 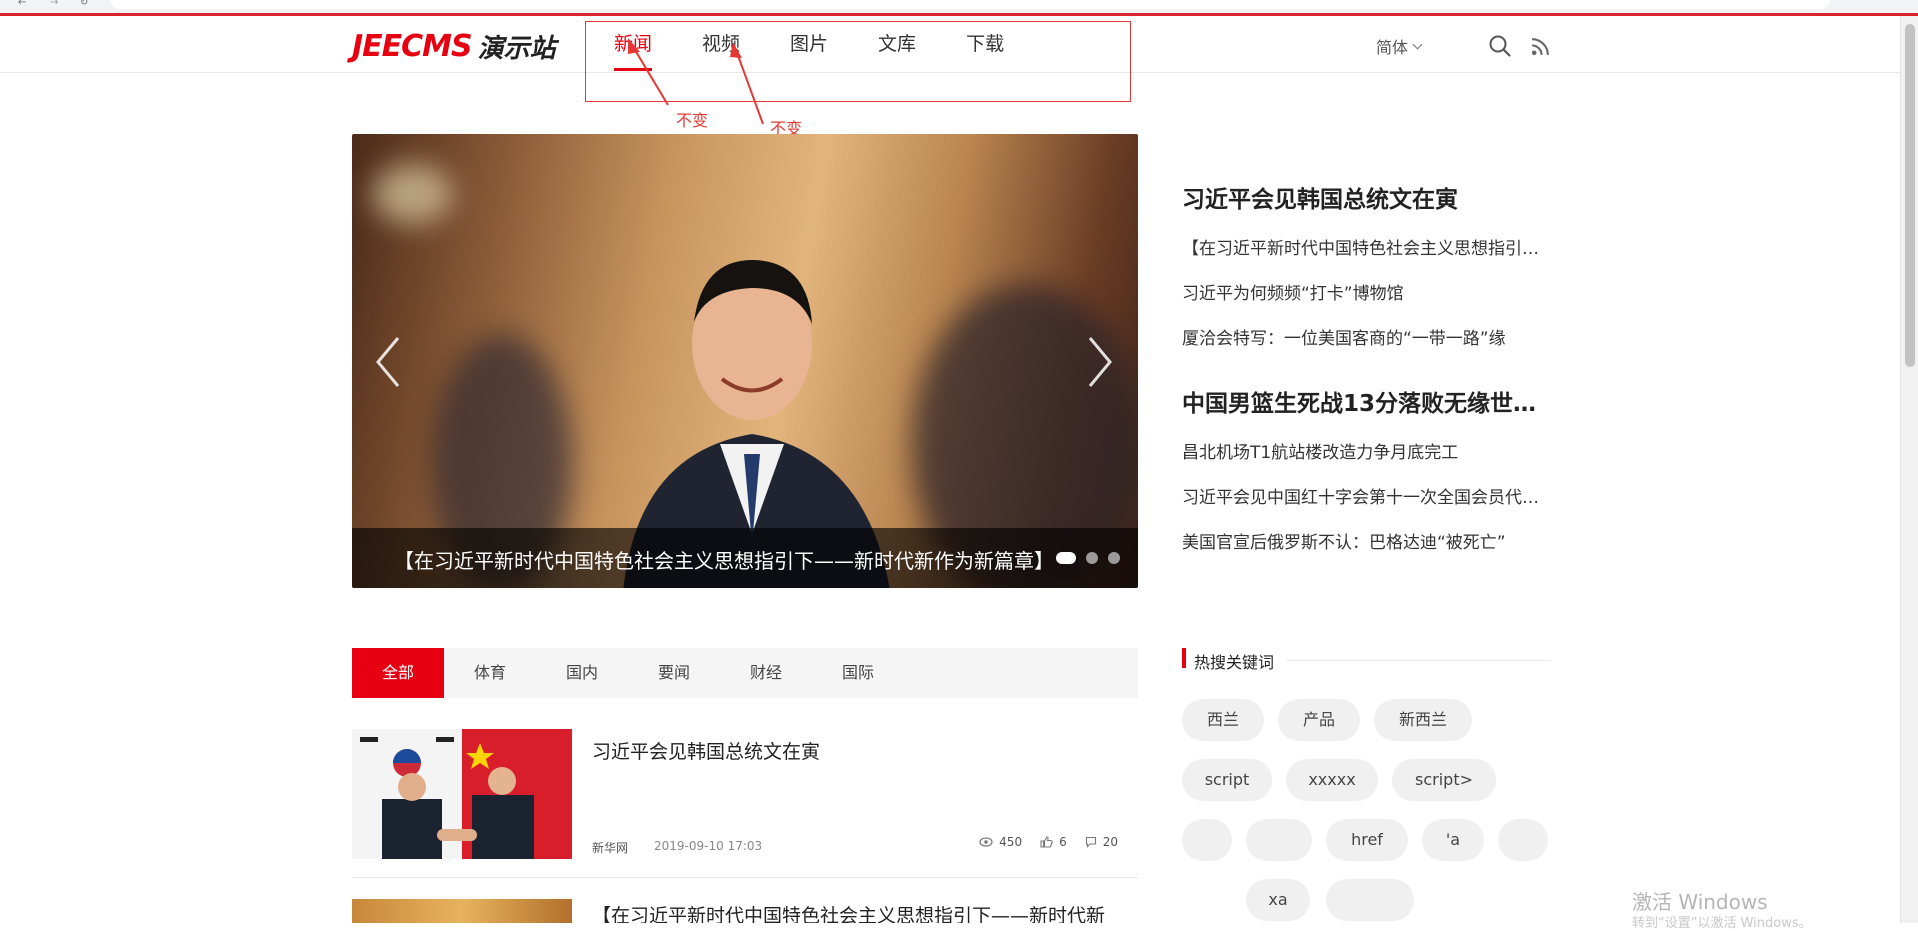 What do you see at coordinates (1011, 842) in the screenshot?
I see `view-count-value: 450` at bounding box center [1011, 842].